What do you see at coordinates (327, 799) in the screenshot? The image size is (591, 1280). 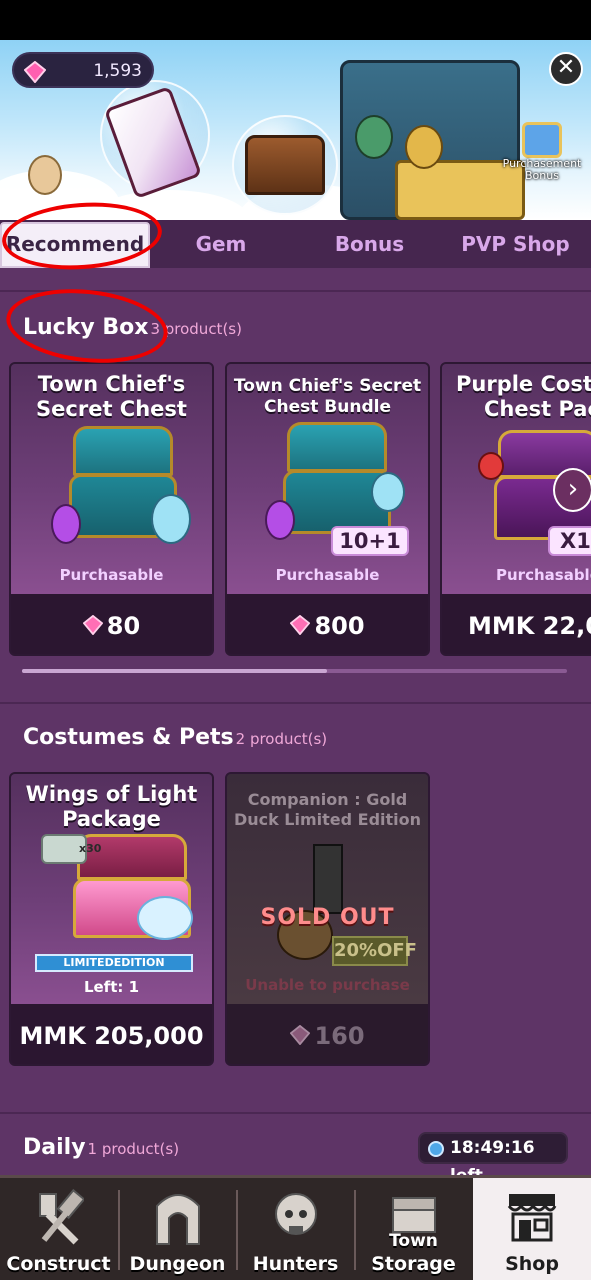 I see `product-name-line: Companion : Gold` at bounding box center [327, 799].